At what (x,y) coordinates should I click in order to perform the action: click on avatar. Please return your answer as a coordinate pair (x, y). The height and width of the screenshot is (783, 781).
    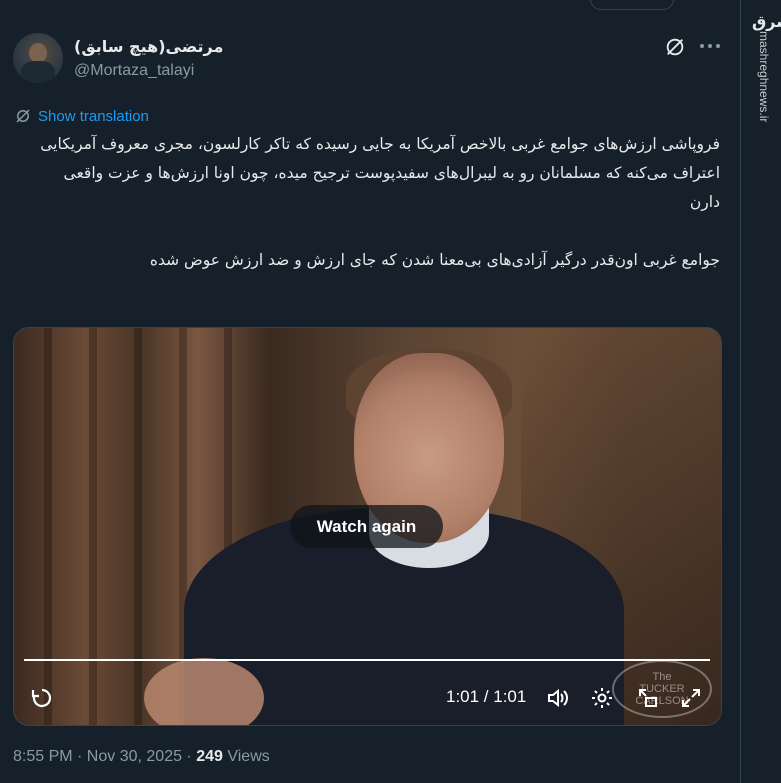
    Looking at the image, I should click on (38, 58).